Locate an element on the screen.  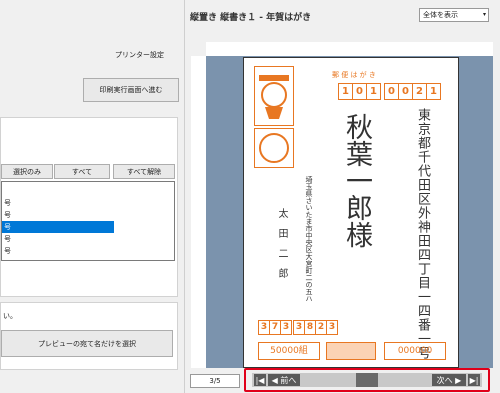
horizontal-ruler is located at coordinates (349, 49).